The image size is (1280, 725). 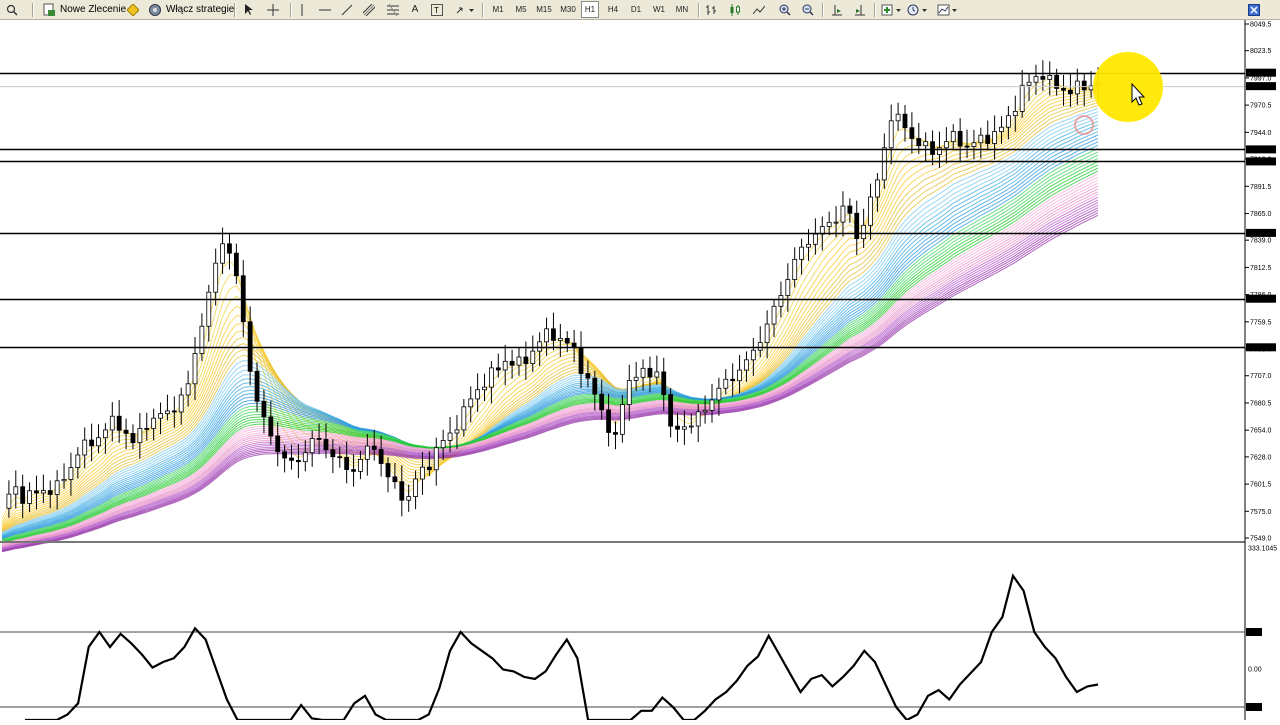 I want to click on warning-icon, so click(x=133, y=9).